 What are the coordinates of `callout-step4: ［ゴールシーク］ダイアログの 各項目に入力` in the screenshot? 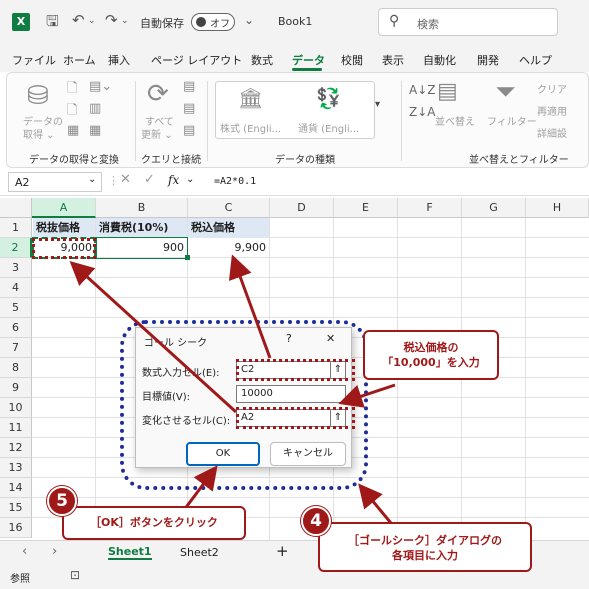 It's located at (425, 547).